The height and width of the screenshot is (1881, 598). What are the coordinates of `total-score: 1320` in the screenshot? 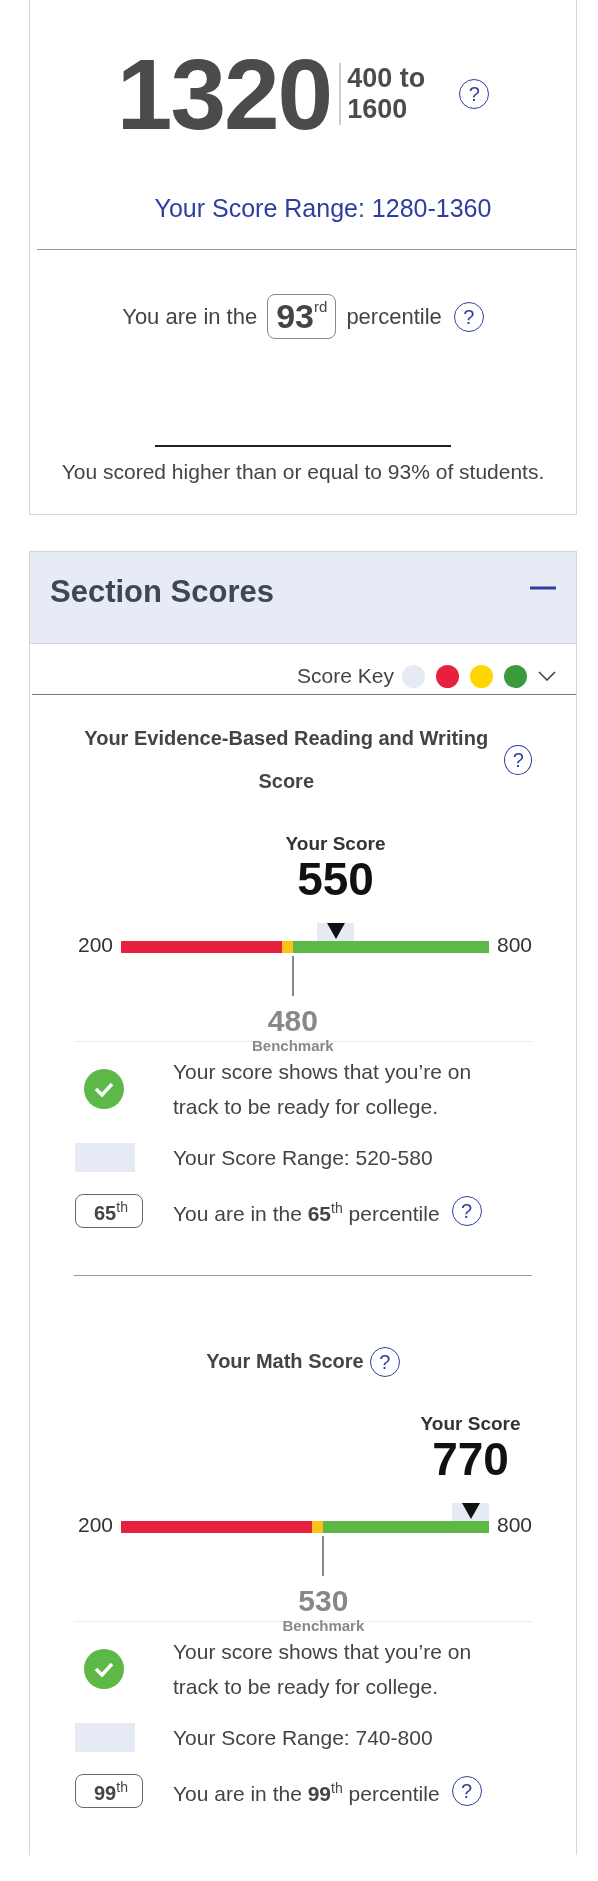 It's located at (224, 94).